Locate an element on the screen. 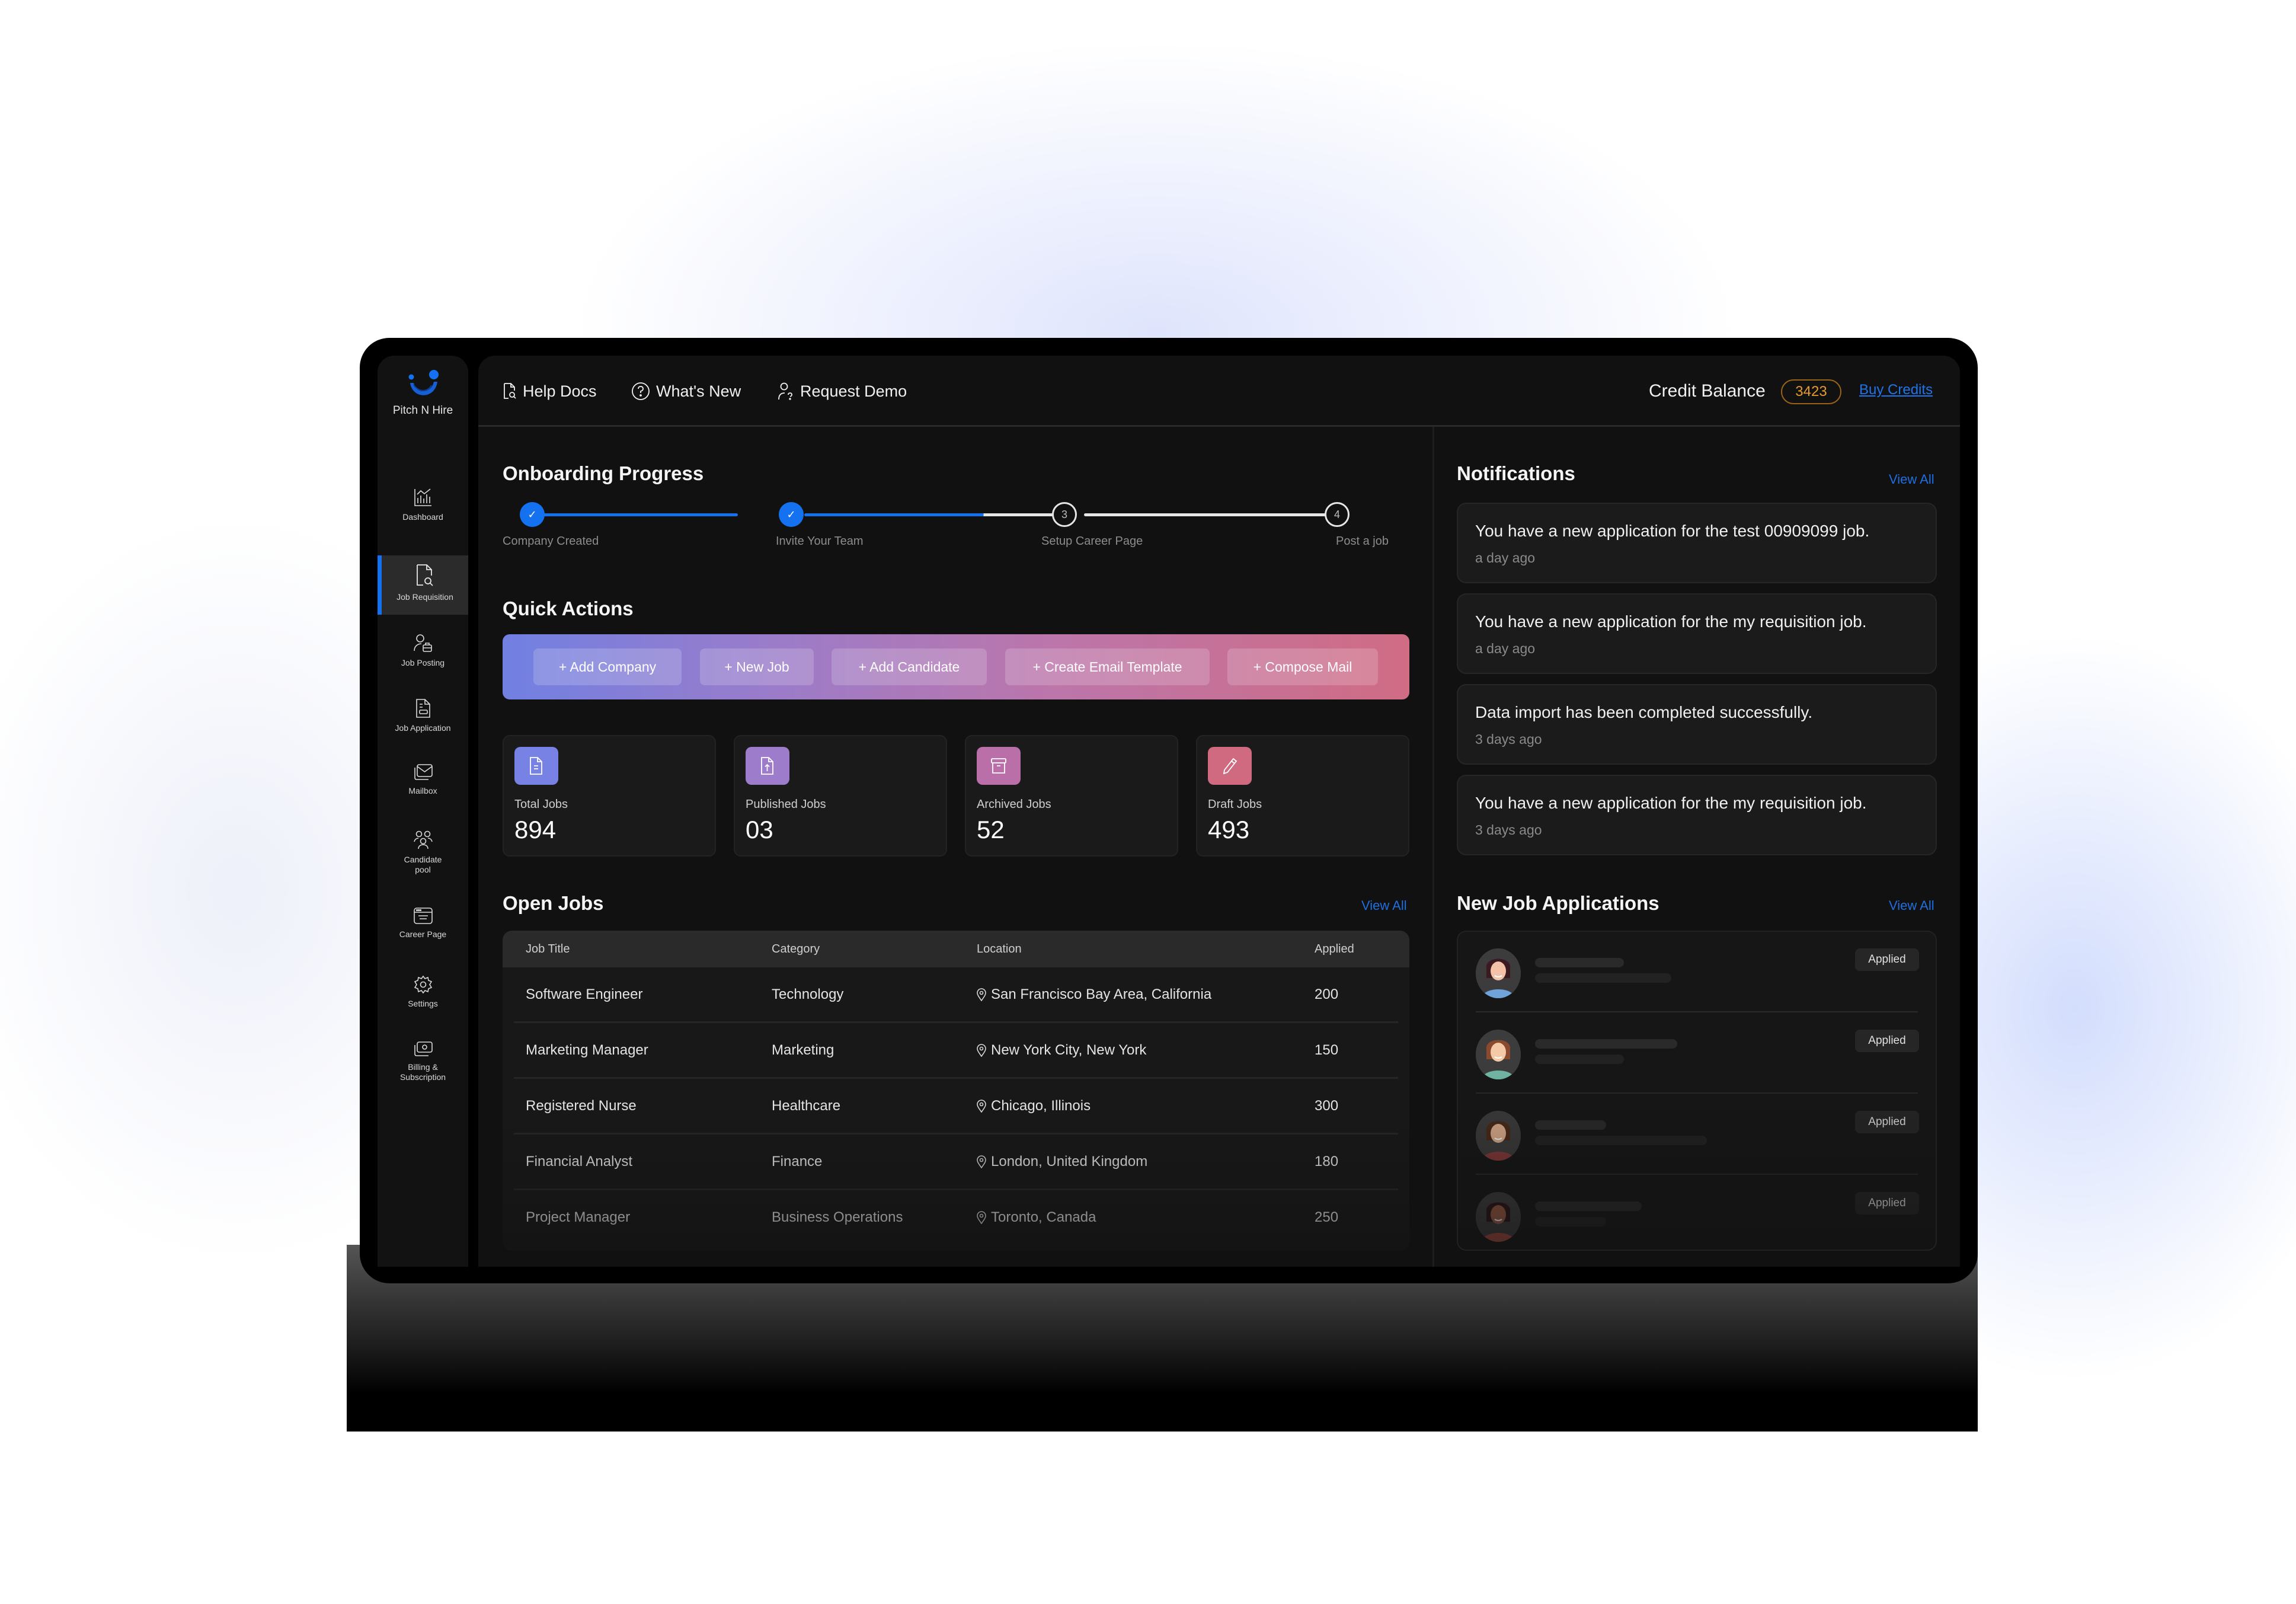 The height and width of the screenshot is (1604, 2296). stat-card-draft-jobs: Draft Jobs 493 is located at coordinates (1302, 796).